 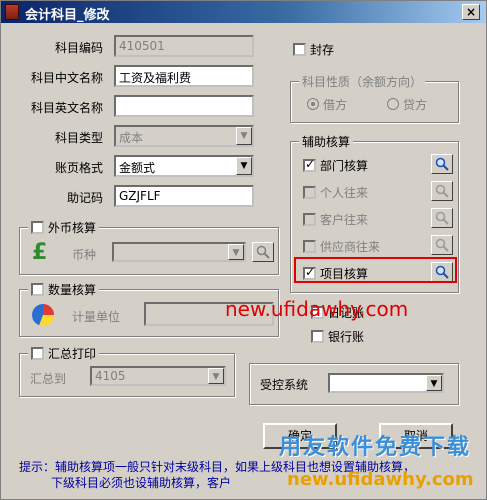 I want to click on foreign-title-wrap: 外币核算, so click(x=64, y=227).